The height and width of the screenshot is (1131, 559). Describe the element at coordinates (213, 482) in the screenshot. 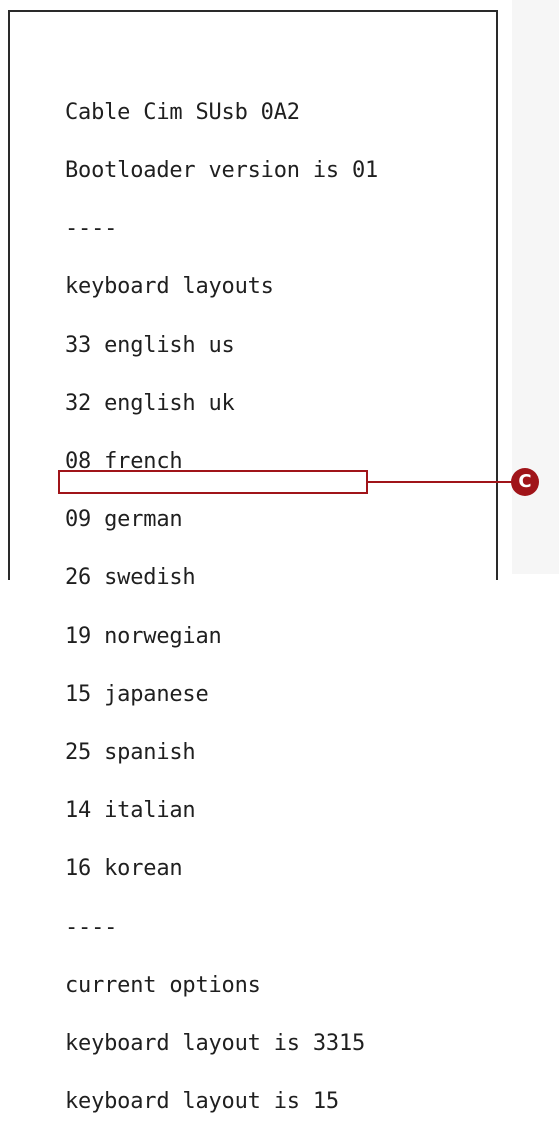

I see `highlight-box` at that location.